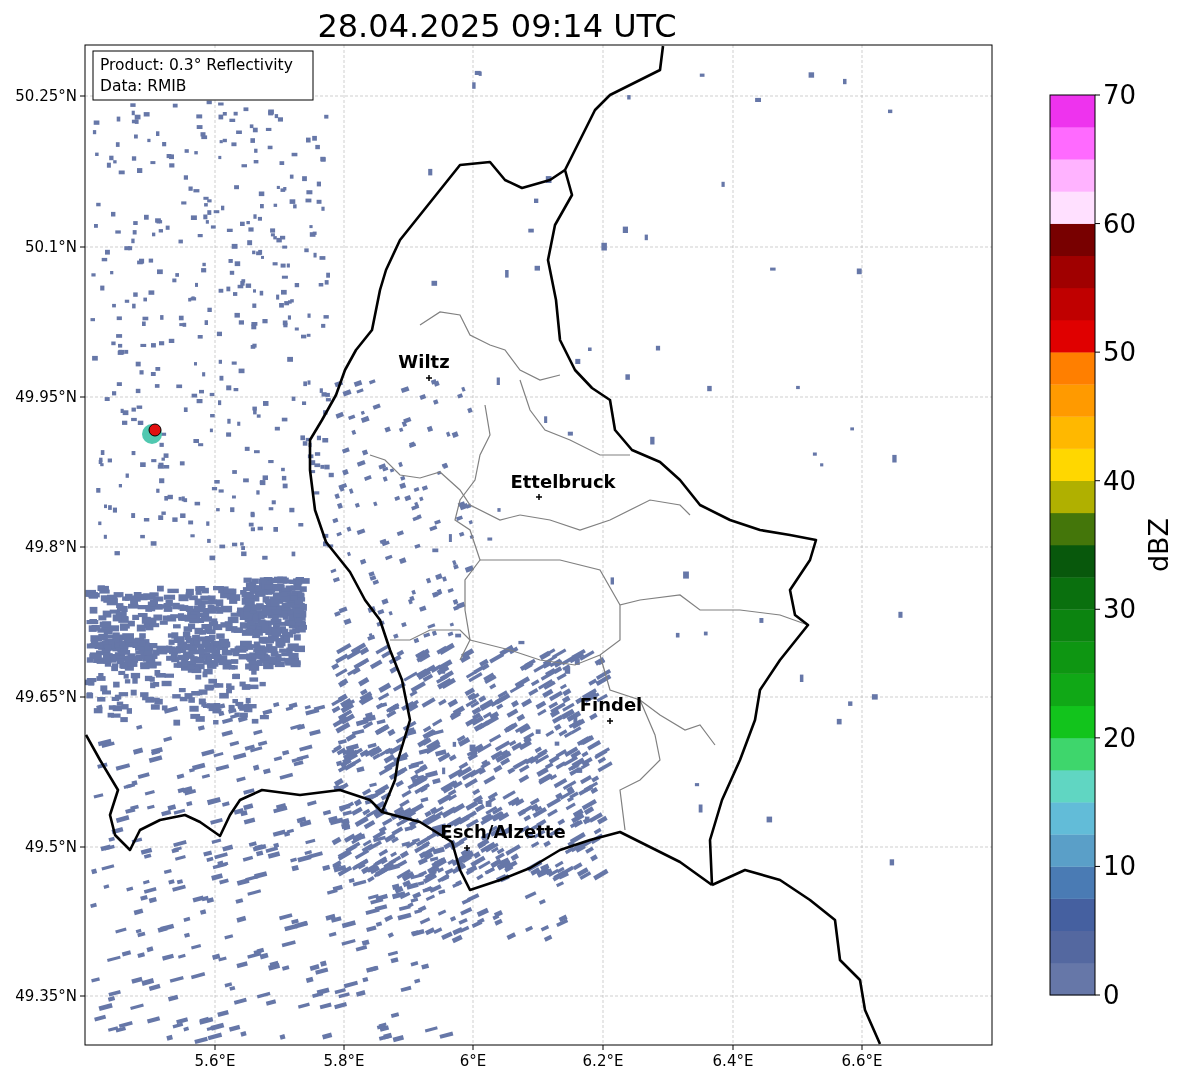 Image resolution: width=1184 pixels, height=1081 pixels. Describe the element at coordinates (215, 1061) in the screenshot. I see `axis-tick-label: 5.6°E` at that location.